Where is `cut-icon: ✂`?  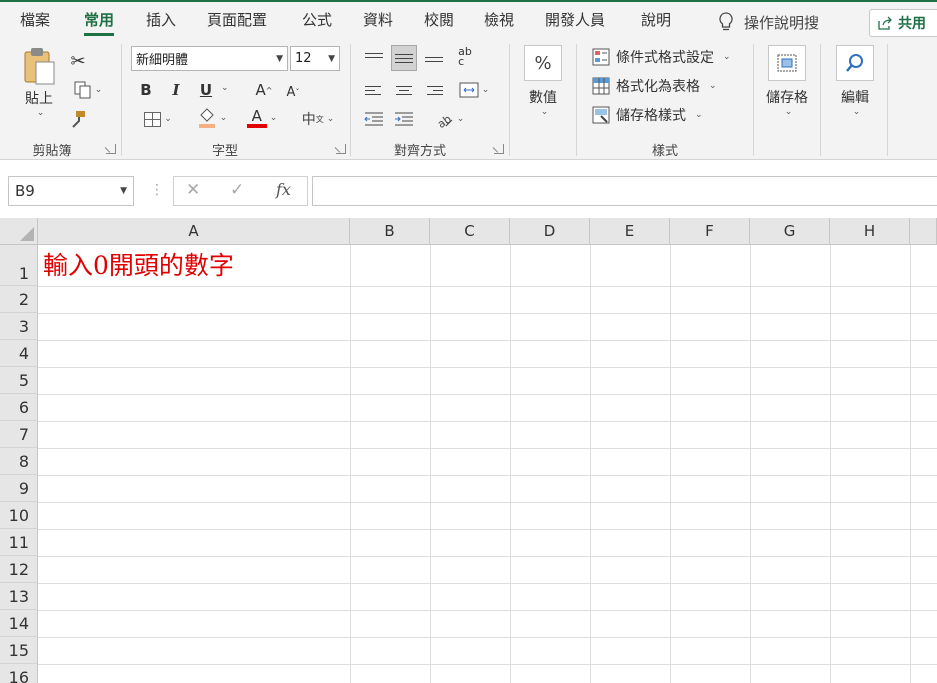
cut-icon: ✂ is located at coordinates (78, 61).